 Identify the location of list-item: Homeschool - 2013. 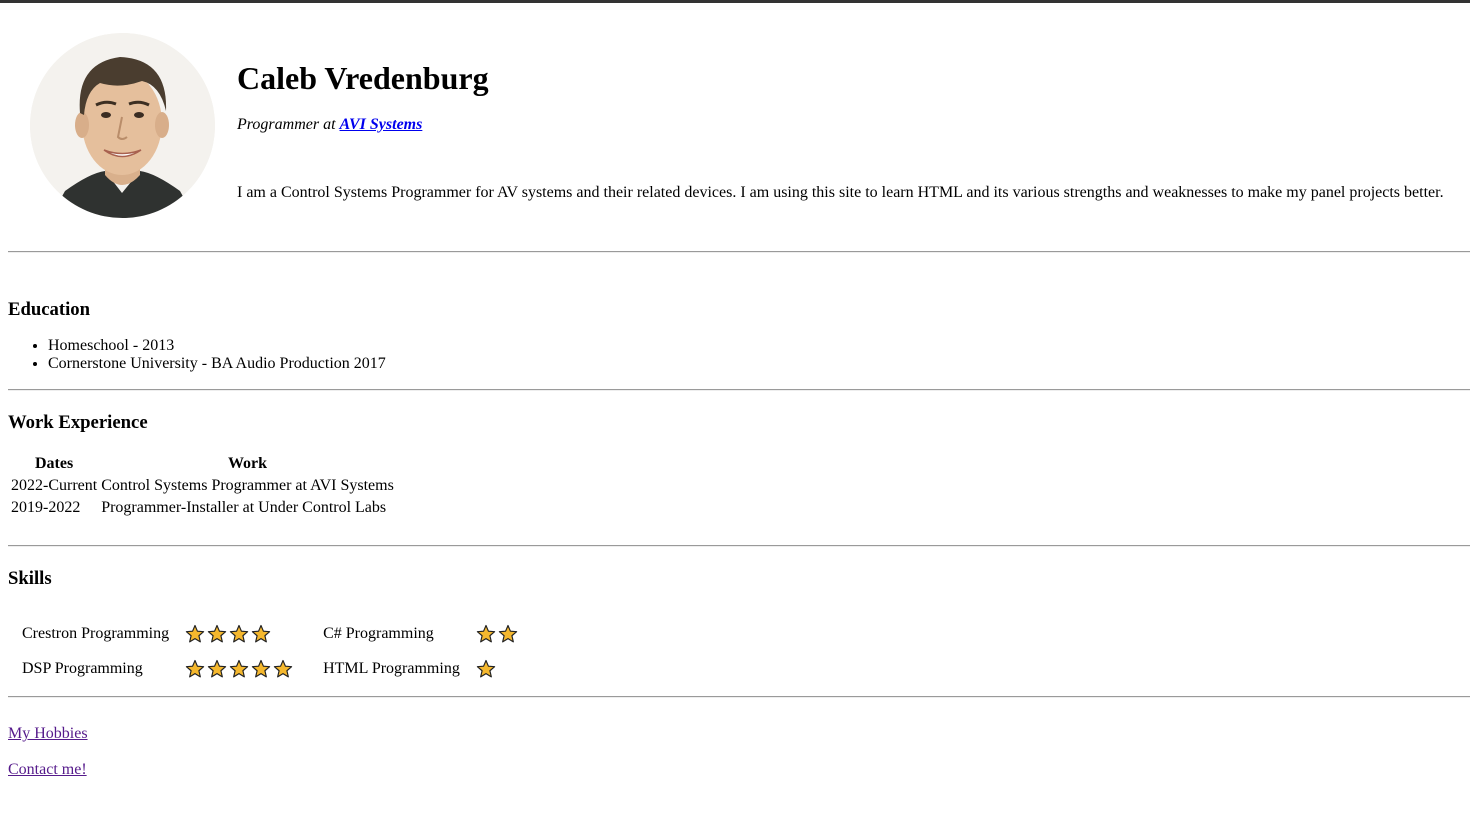
(217, 346).